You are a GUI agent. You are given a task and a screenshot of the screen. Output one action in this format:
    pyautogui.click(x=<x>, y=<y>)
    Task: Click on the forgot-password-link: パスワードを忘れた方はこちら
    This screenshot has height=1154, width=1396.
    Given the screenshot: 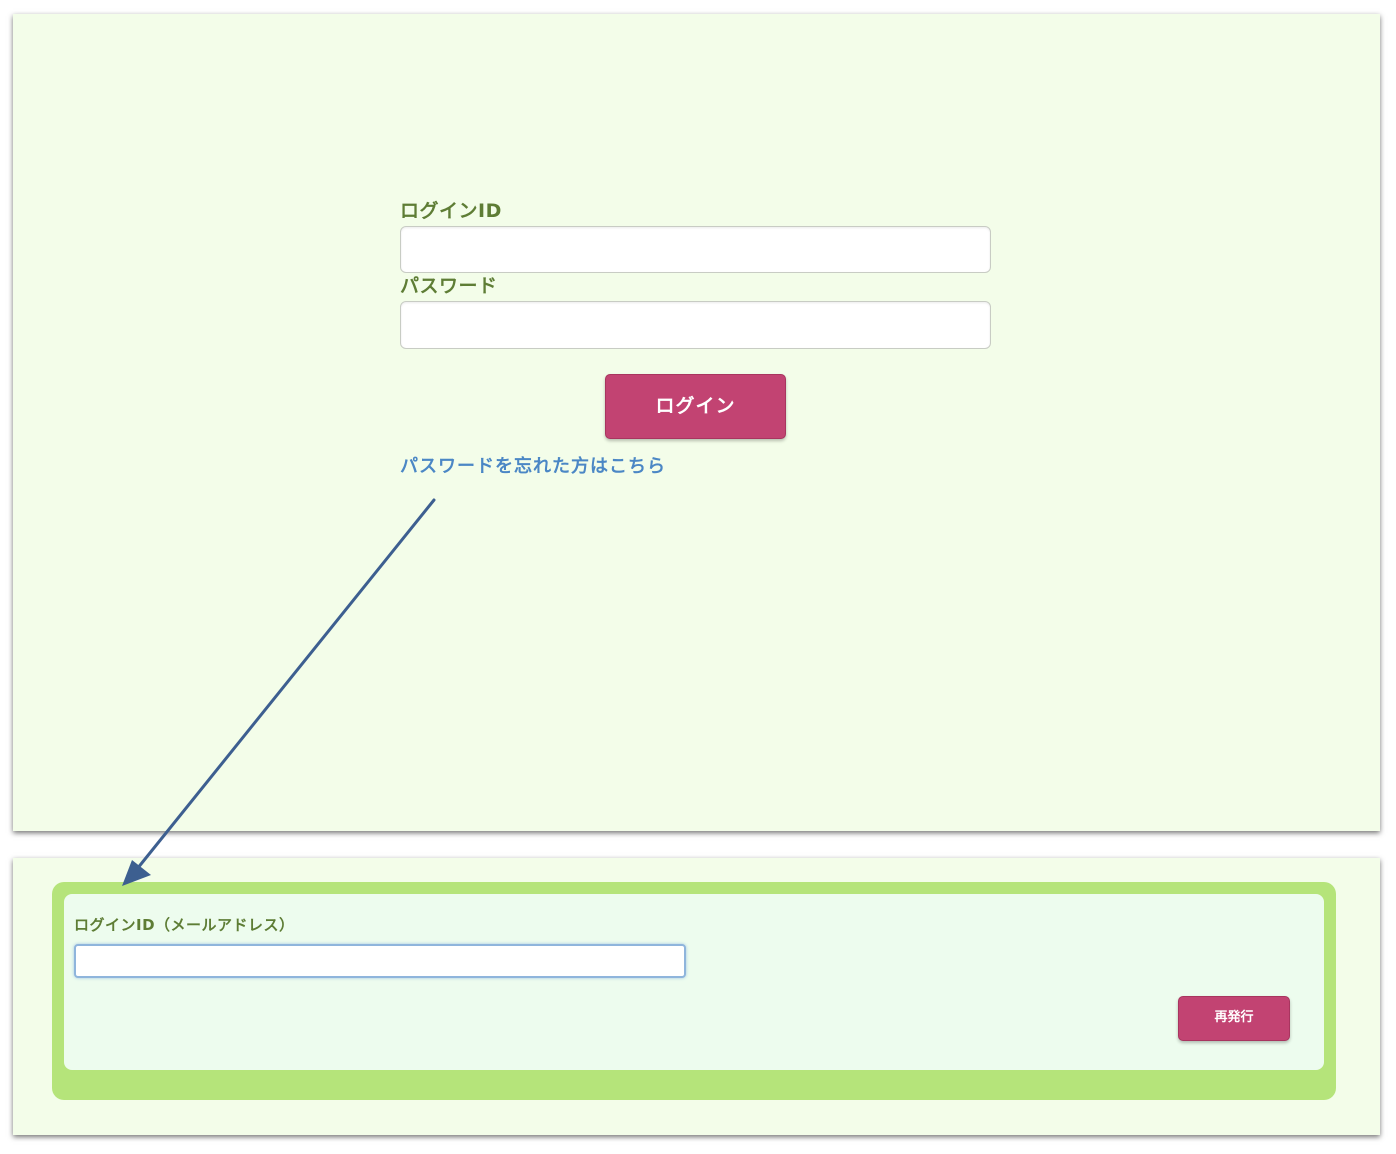 What is the action you would take?
    pyautogui.click(x=533, y=467)
    